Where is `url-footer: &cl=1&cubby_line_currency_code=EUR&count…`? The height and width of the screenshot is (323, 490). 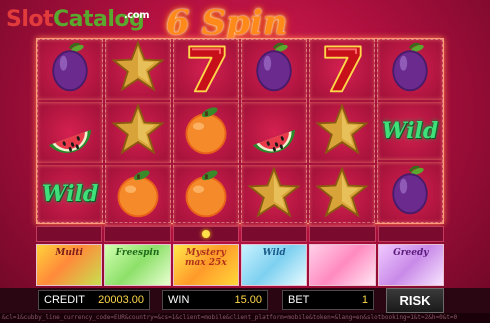
url-footer: &cl=1&cubby_line_currency_code=EUR&count… is located at coordinates (245, 318).